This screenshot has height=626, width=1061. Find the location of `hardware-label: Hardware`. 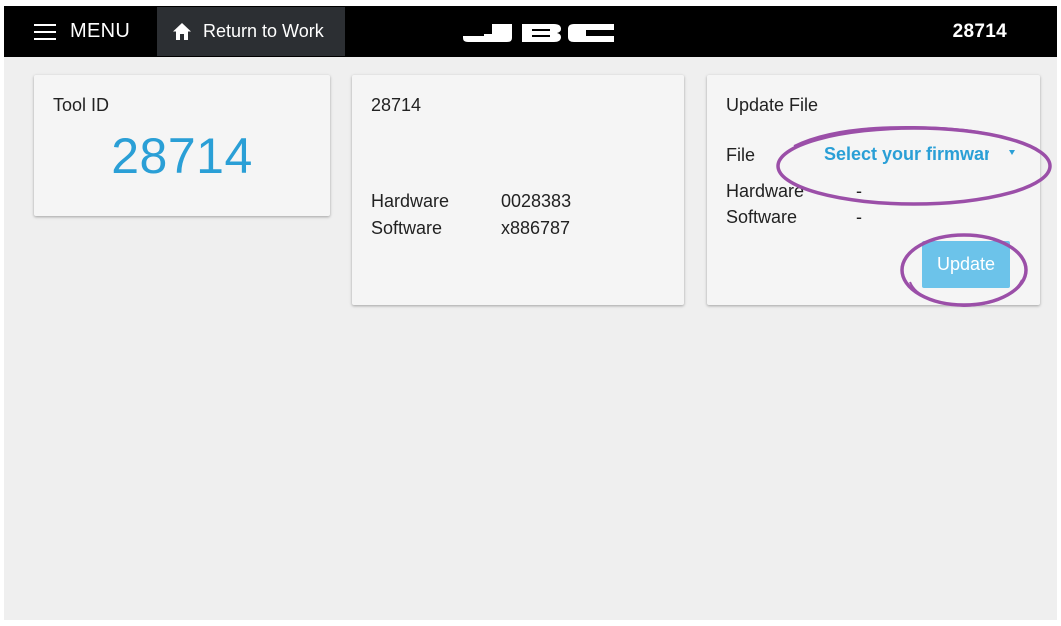

hardware-label: Hardware is located at coordinates (410, 201).